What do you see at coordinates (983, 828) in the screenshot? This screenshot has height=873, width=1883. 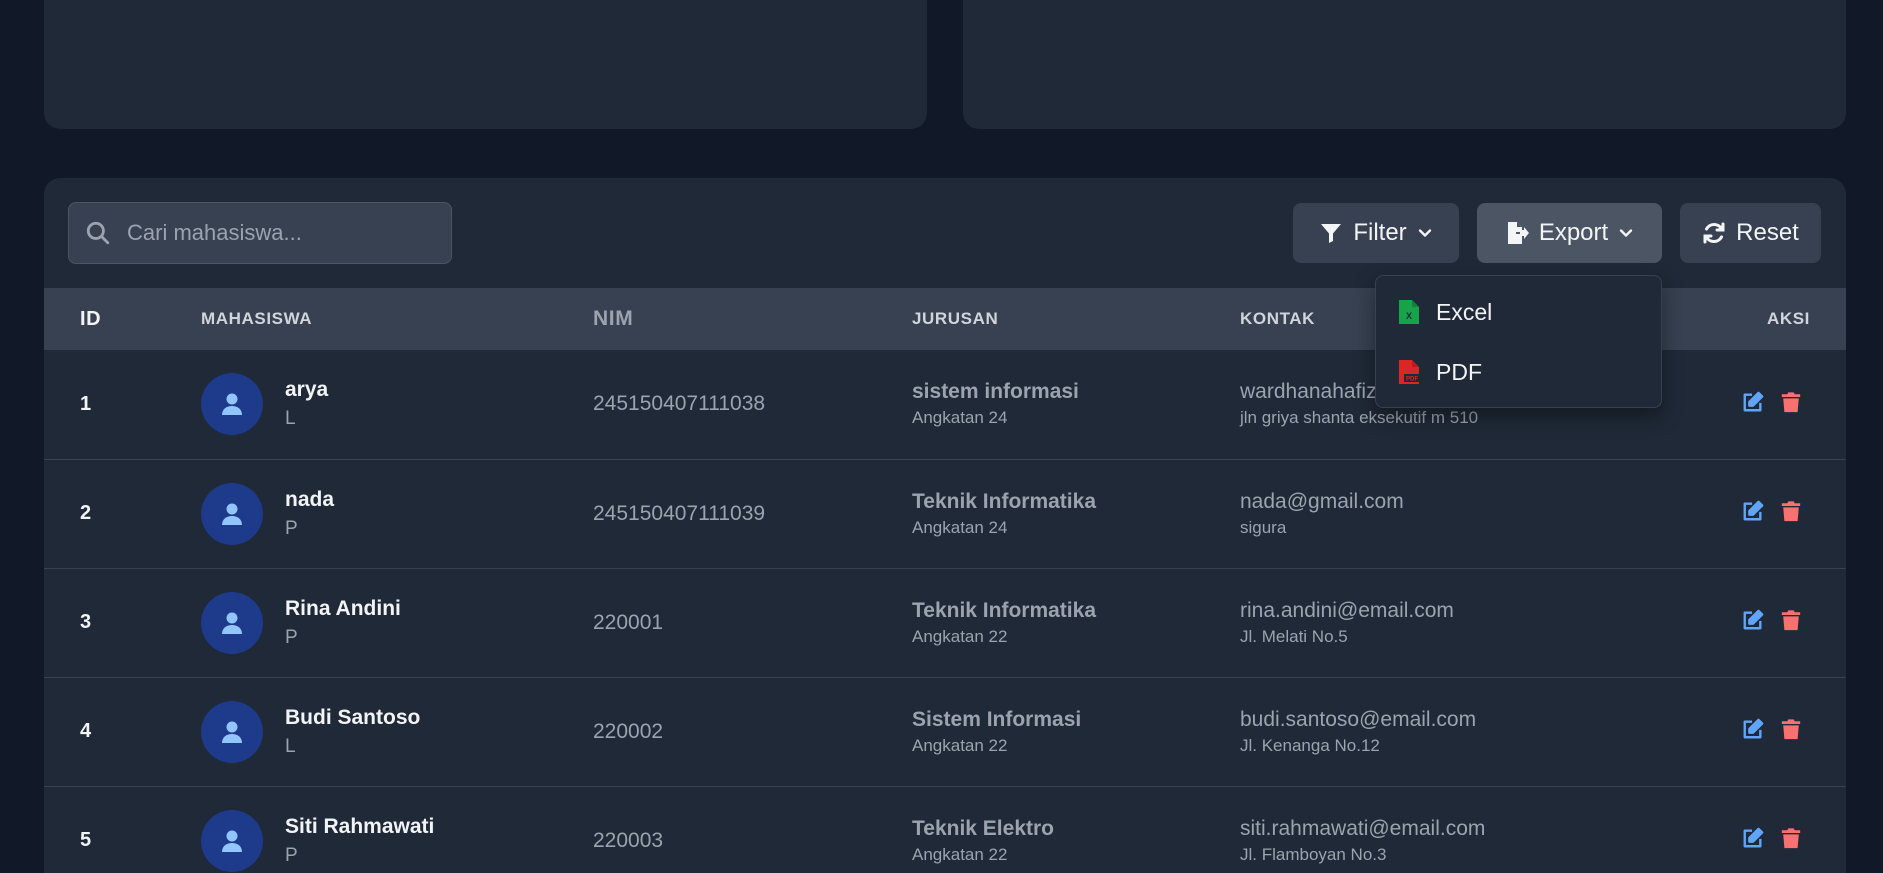 I see `jurusan-name: Teknik Elektro` at bounding box center [983, 828].